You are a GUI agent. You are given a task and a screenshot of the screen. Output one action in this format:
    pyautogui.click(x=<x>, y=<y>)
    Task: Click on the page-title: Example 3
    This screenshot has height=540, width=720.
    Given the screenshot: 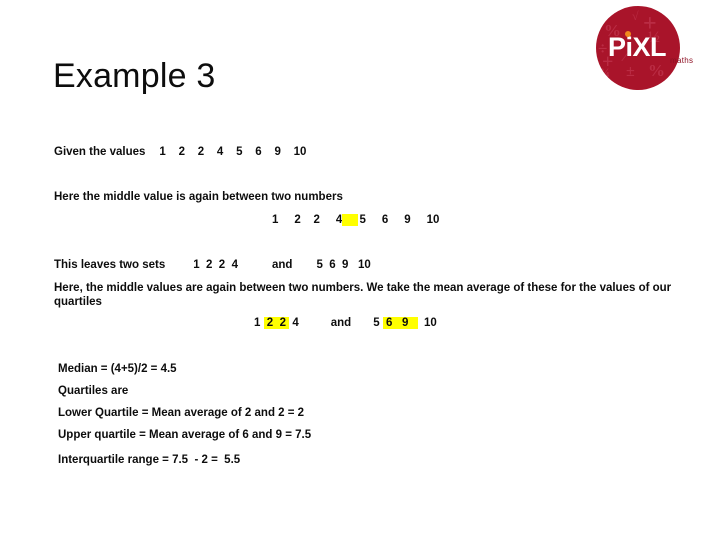 What is the action you would take?
    pyautogui.click(x=134, y=76)
    